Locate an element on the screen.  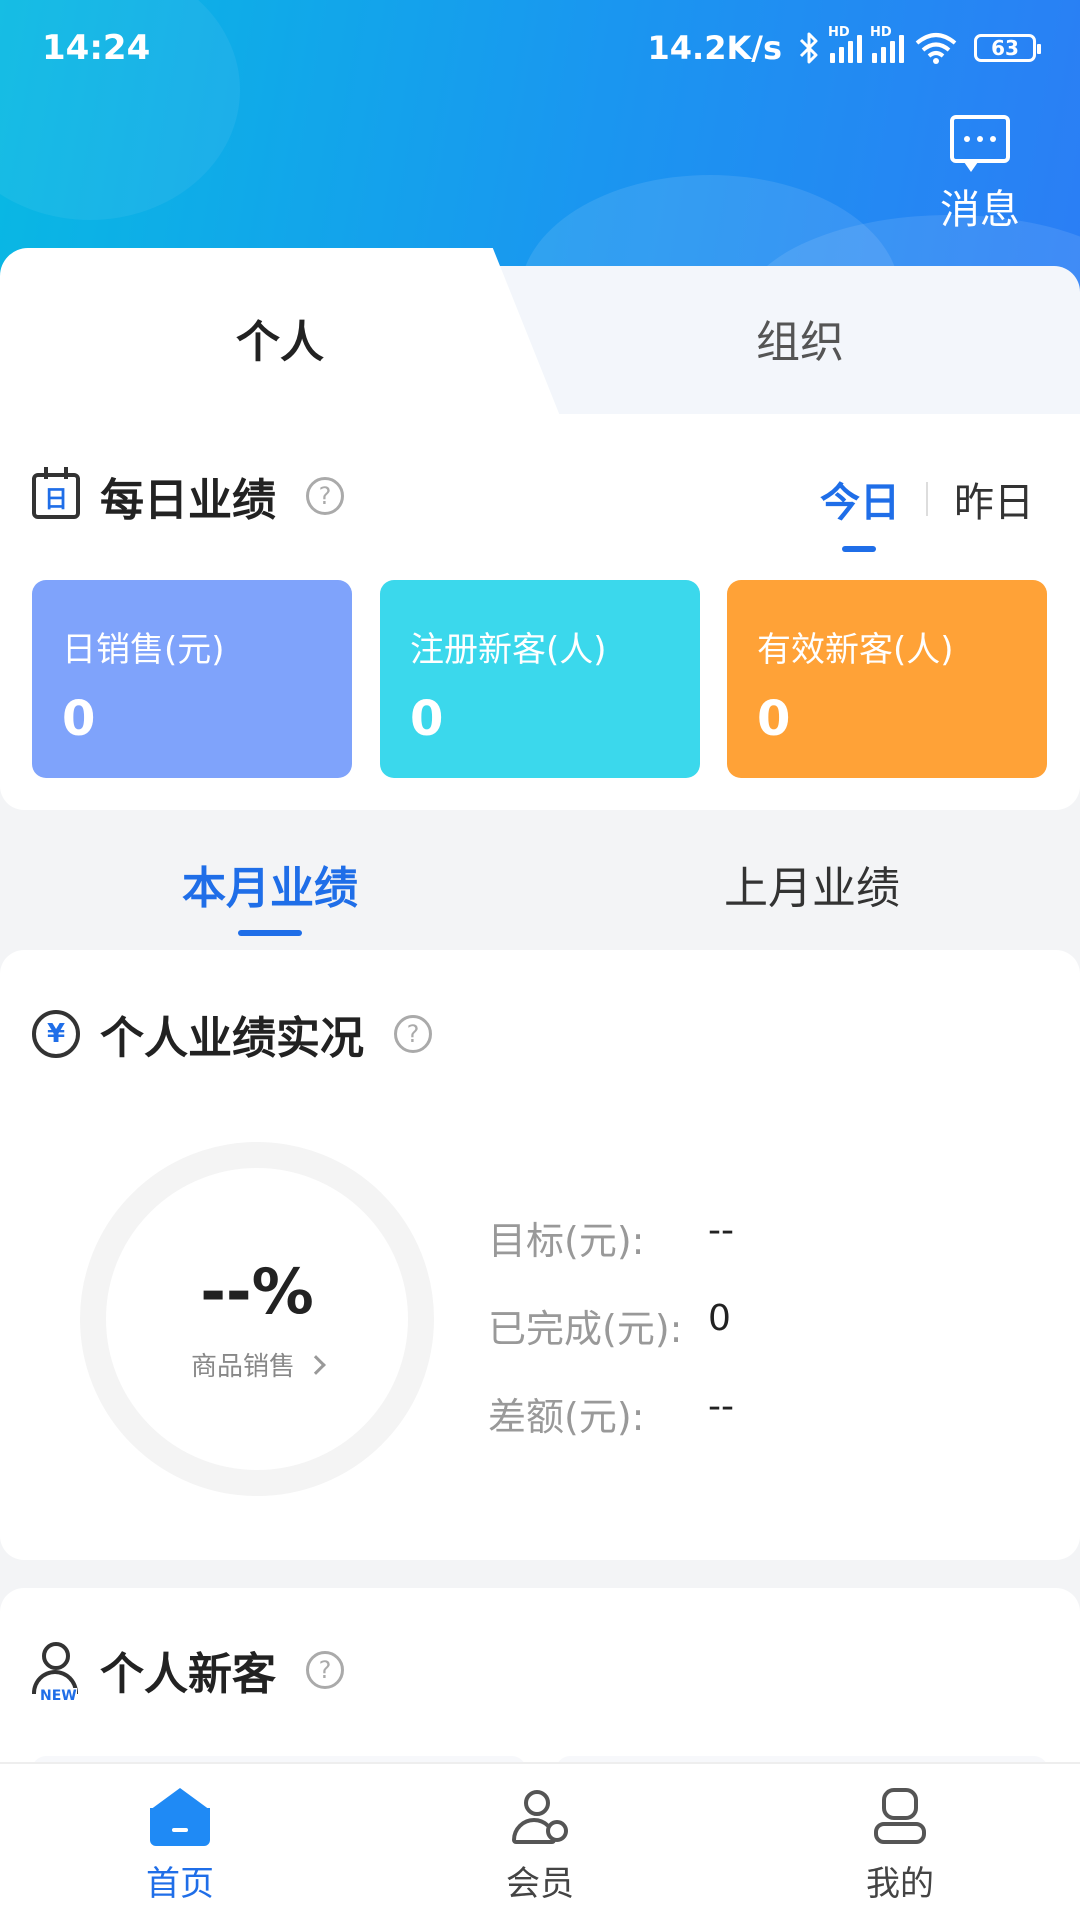
message-button: 消息 is located at coordinates (980, 175).